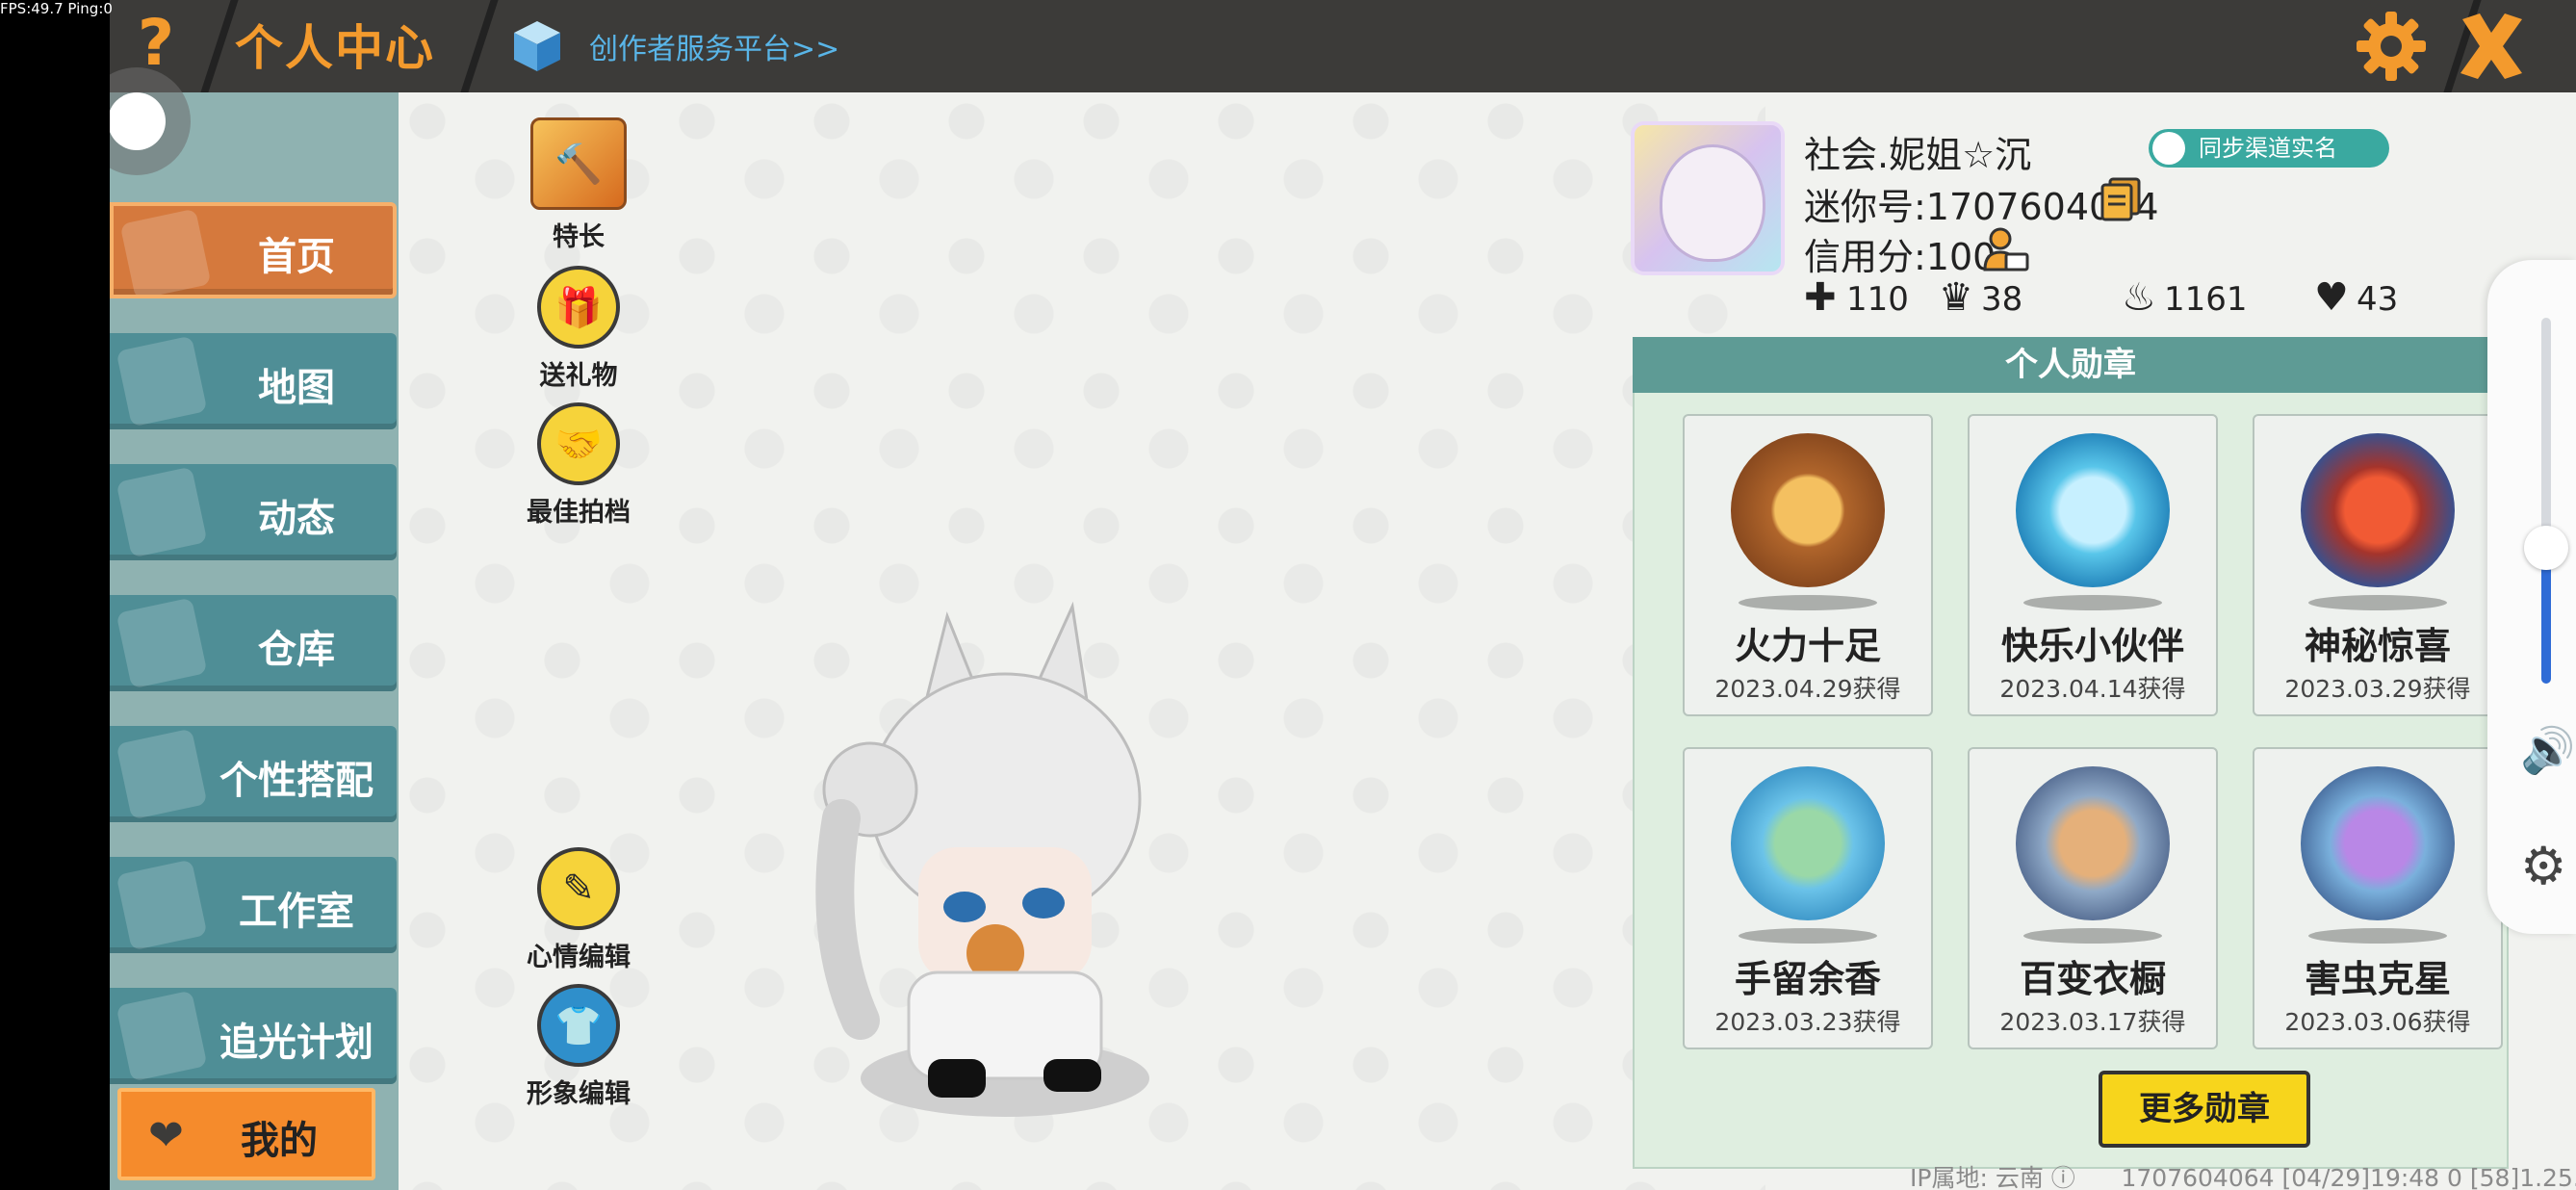 Image resolution: width=2576 pixels, height=1190 pixels. Describe the element at coordinates (162, 905) in the screenshot. I see `tree-icon` at that location.